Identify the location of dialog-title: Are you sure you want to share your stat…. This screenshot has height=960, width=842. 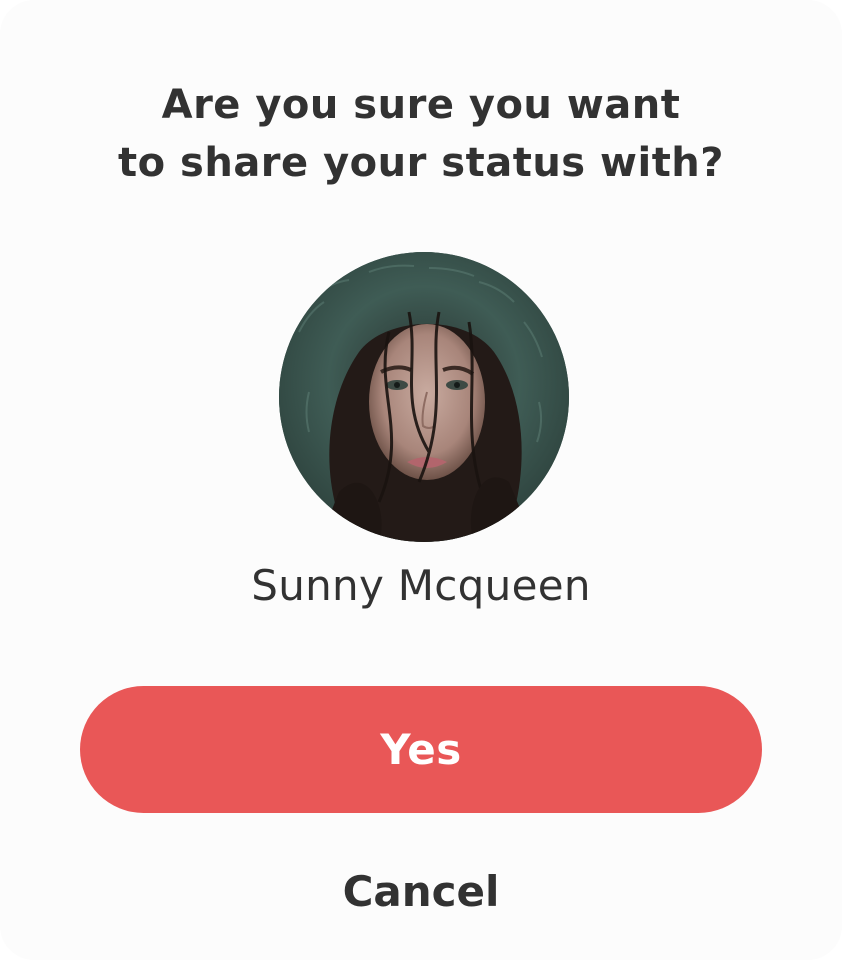
(421, 134).